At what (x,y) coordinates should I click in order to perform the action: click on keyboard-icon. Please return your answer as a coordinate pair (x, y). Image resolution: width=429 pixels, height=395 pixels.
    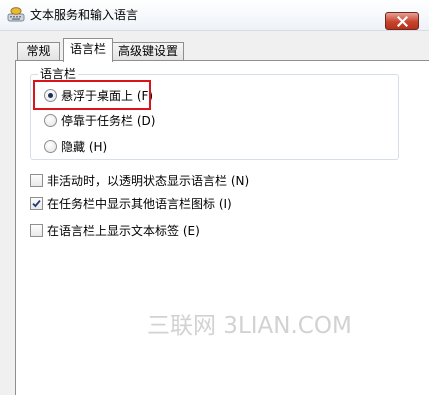
    Looking at the image, I should click on (16, 15).